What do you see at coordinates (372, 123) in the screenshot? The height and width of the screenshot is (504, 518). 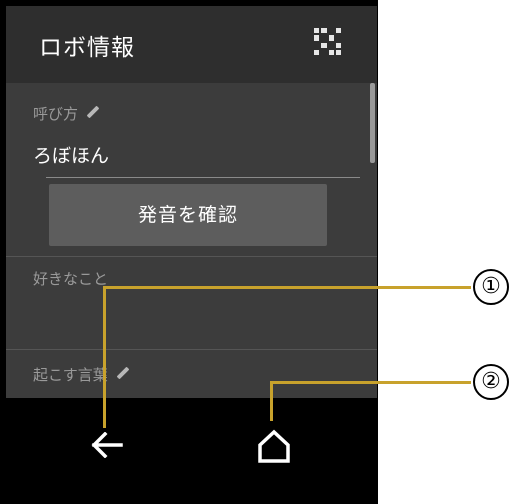 I see `scrollbar` at bounding box center [372, 123].